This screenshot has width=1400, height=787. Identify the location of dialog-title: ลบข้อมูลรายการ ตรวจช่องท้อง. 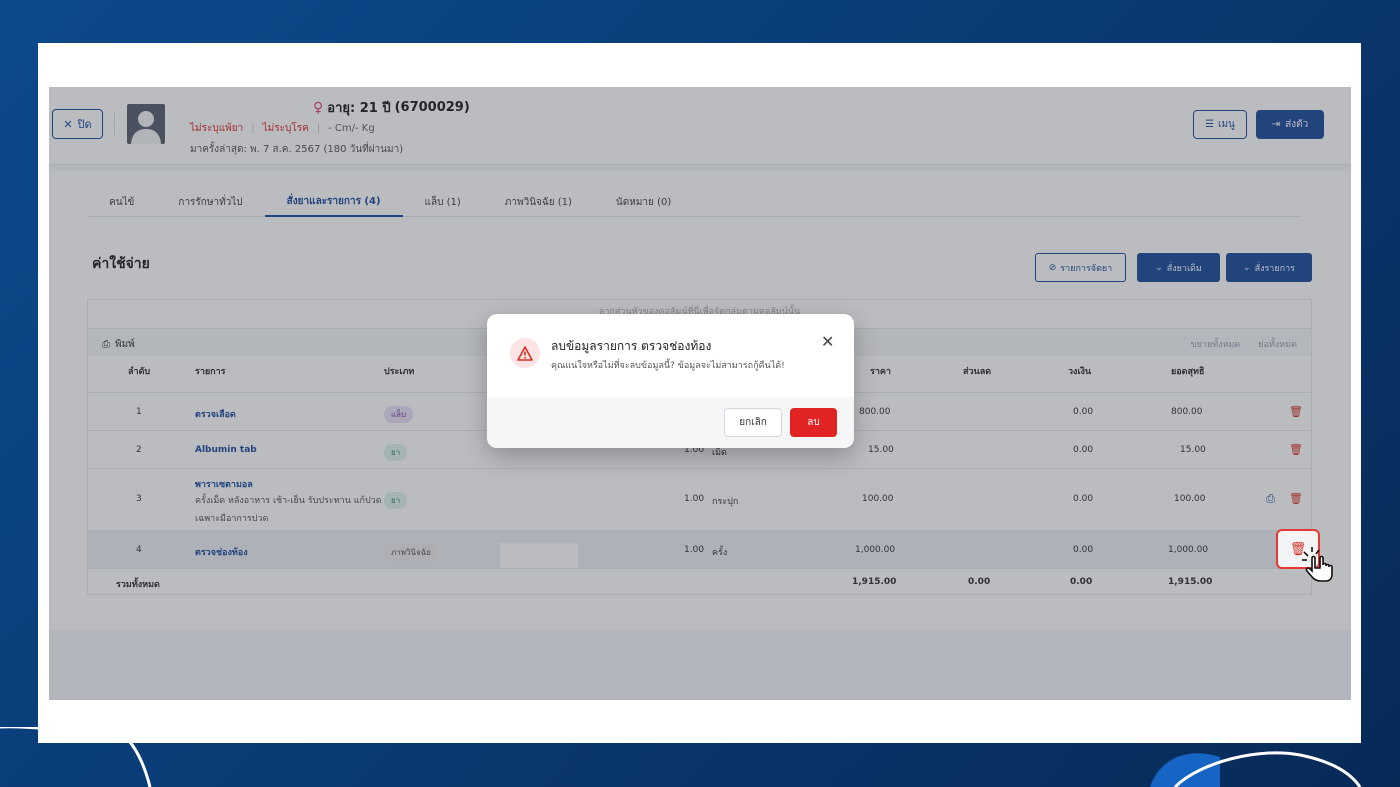
(631, 346).